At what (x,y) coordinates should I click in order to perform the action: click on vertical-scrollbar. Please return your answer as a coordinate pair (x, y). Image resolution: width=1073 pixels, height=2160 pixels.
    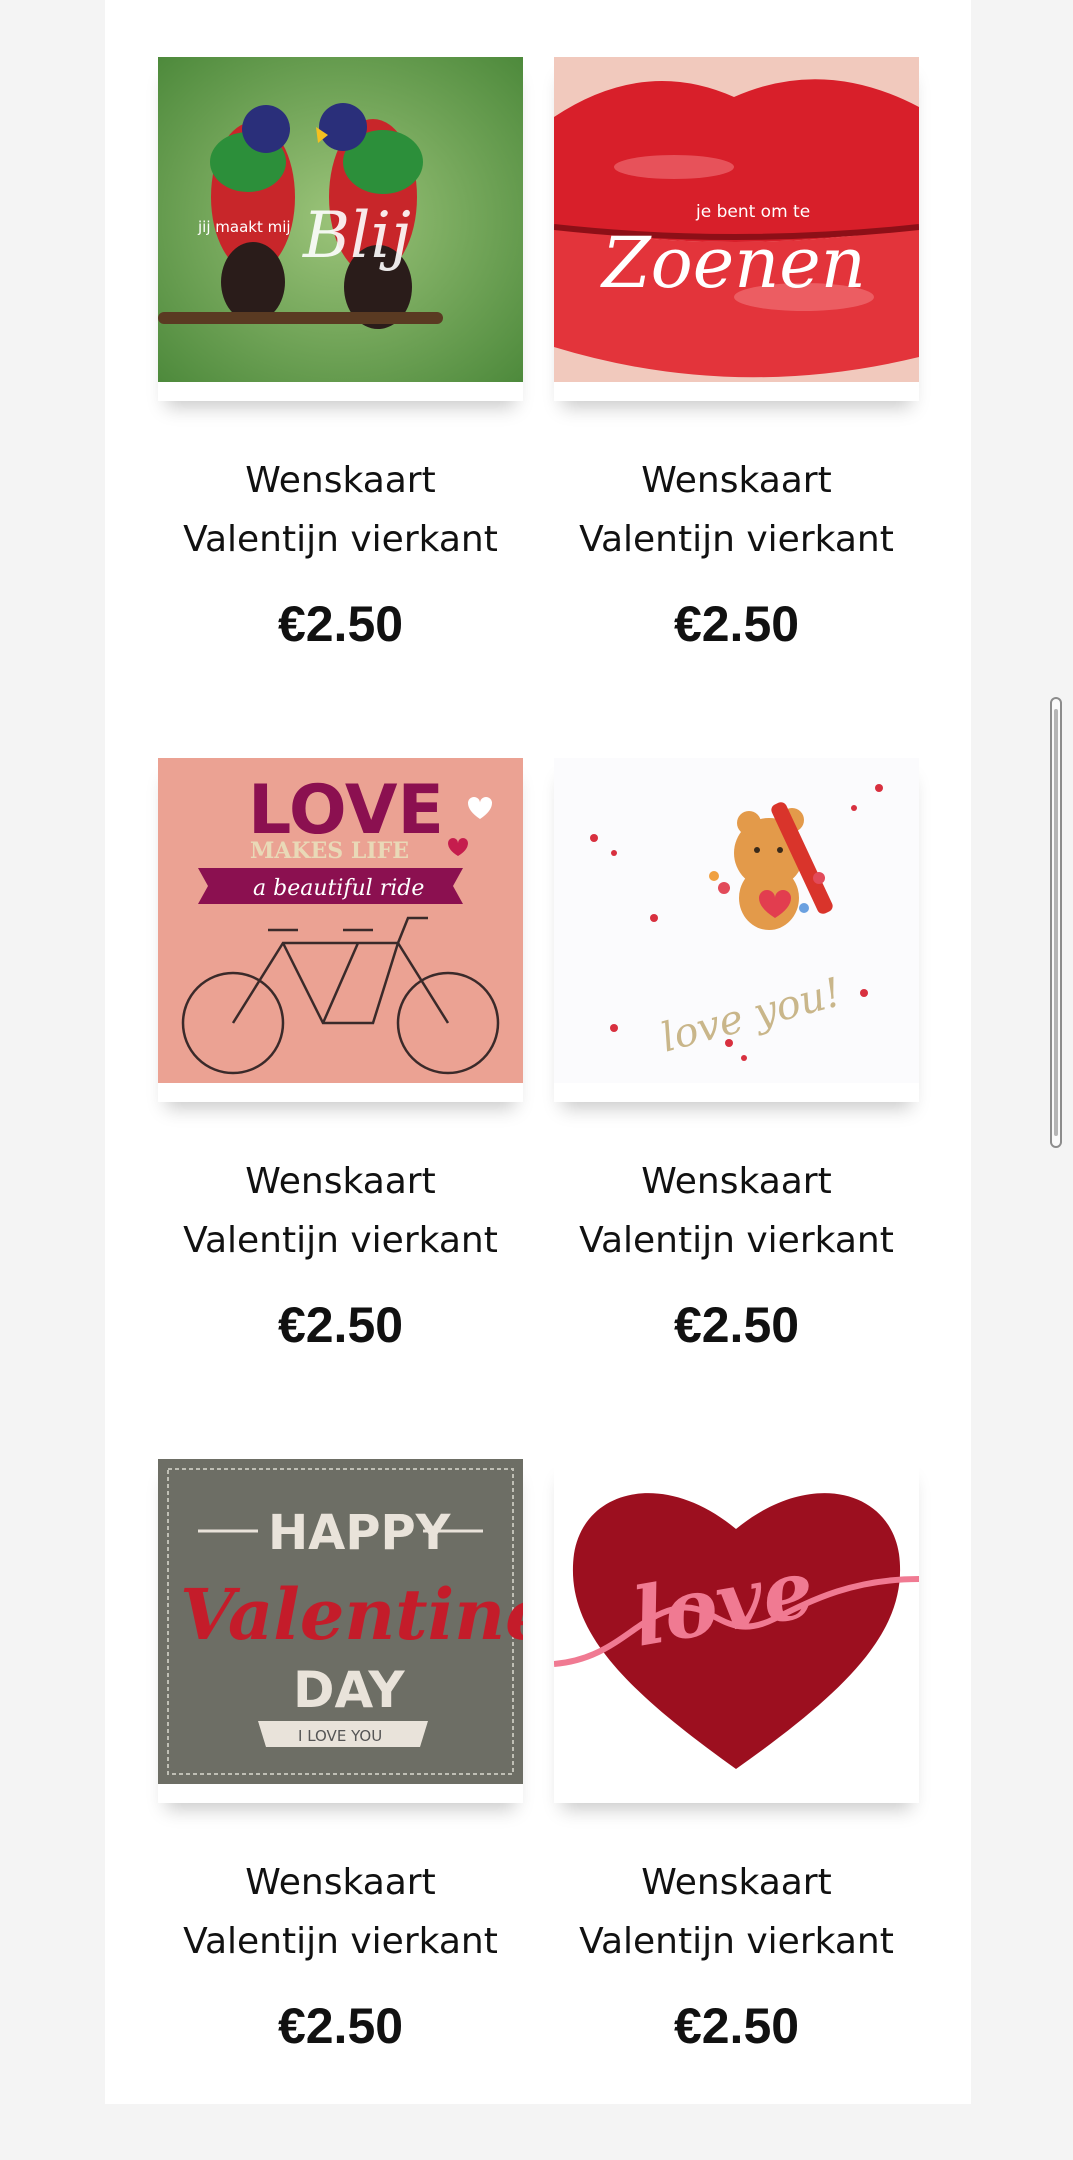
    Looking at the image, I should click on (1056, 922).